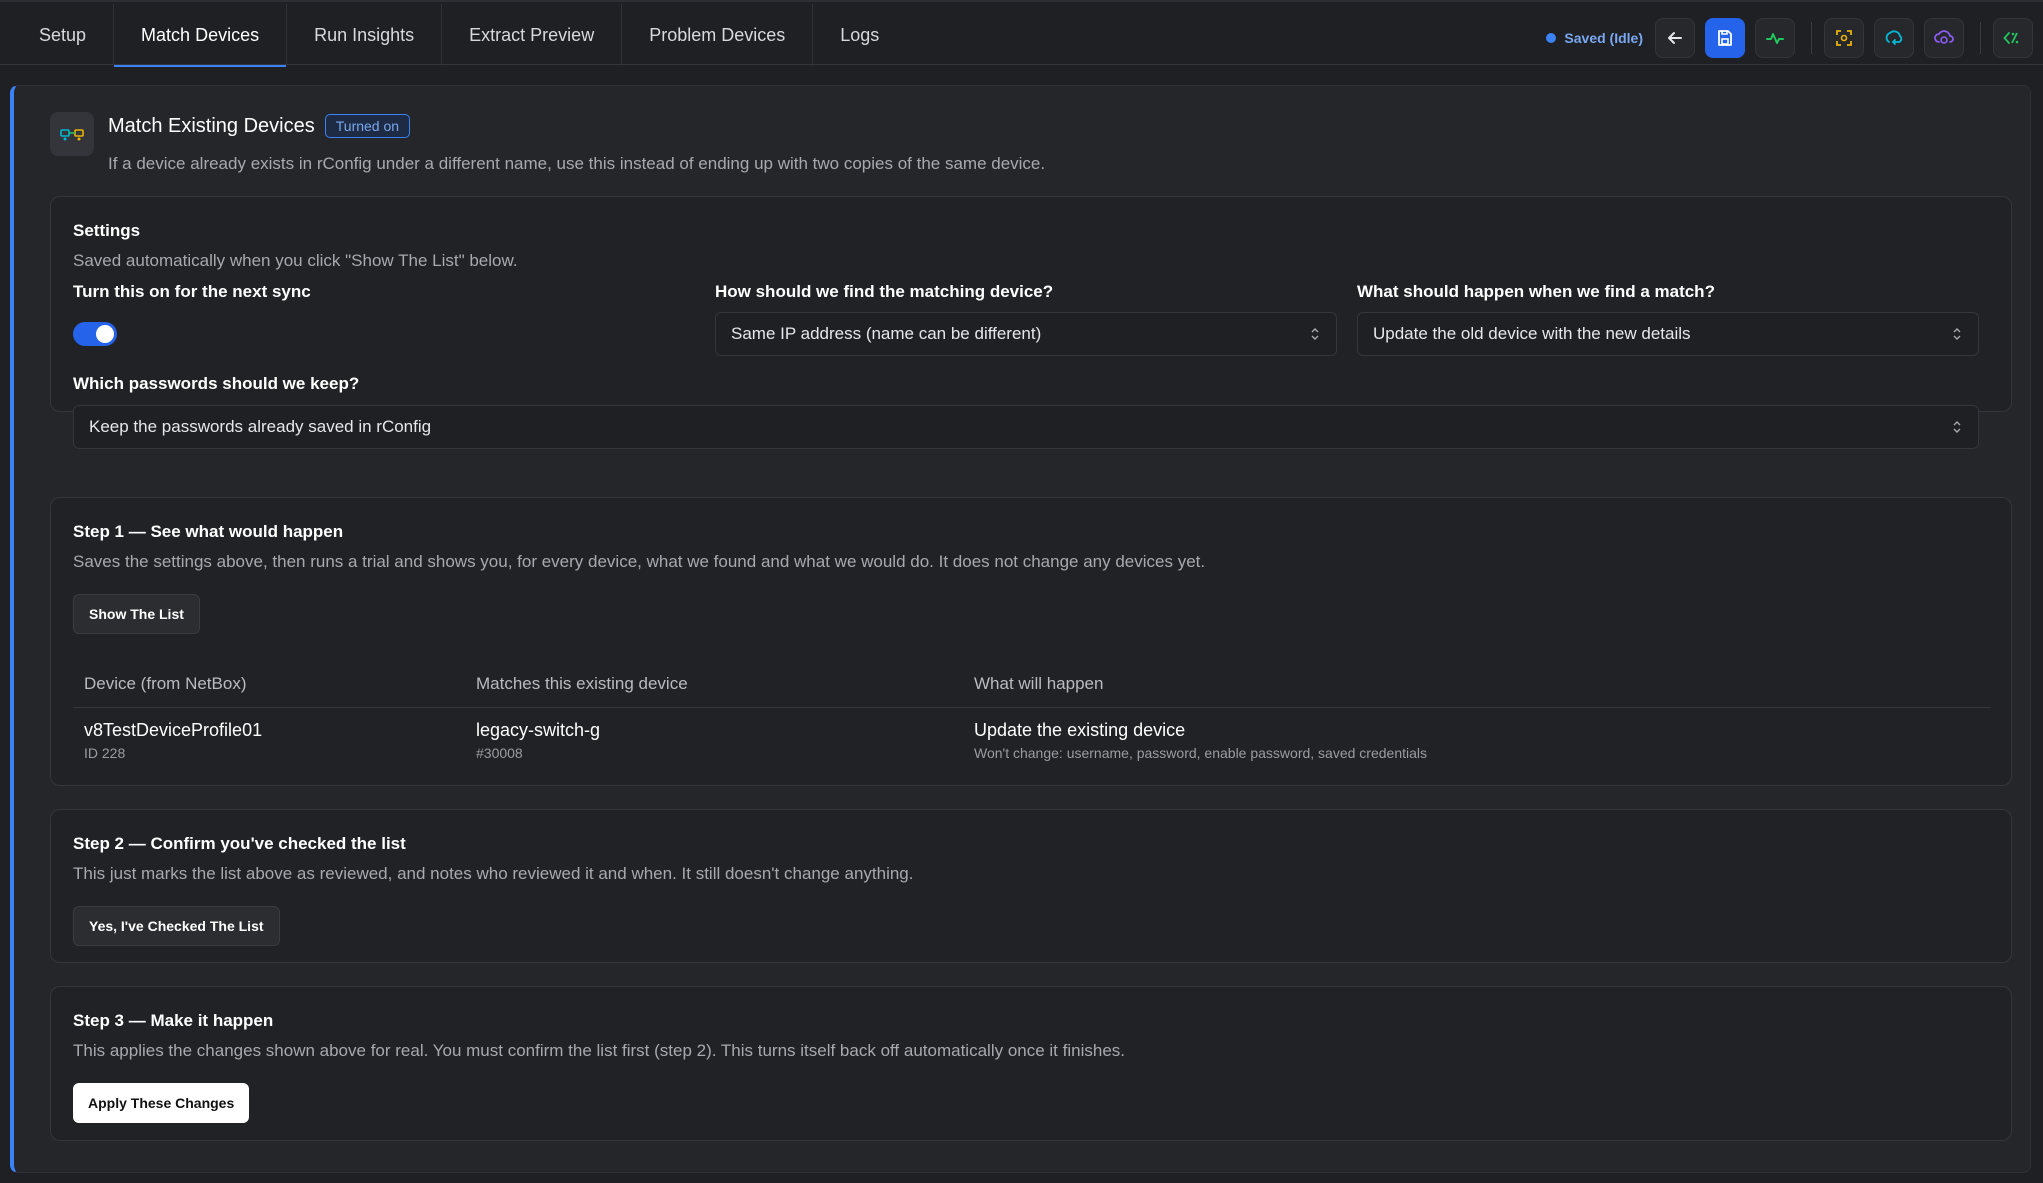 The image size is (2043, 1183). I want to click on sync-toggle, so click(95, 334).